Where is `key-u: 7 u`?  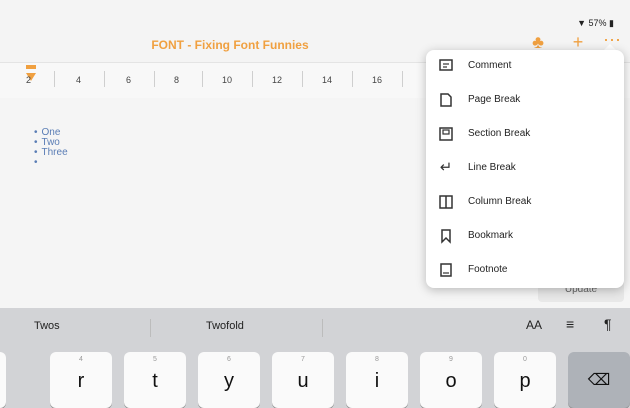 key-u: 7 u is located at coordinates (303, 380).